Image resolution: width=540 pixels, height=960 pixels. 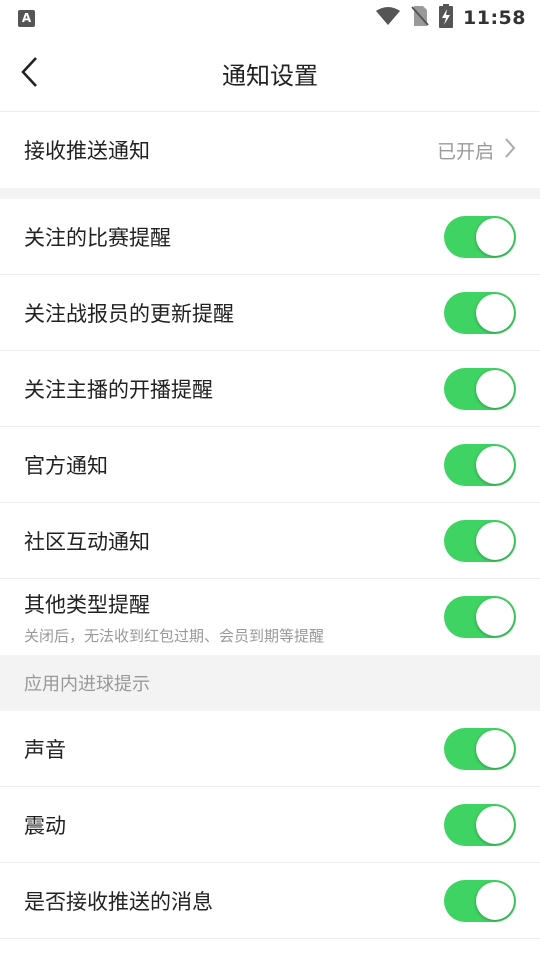 I want to click on notification-row: 官方通知, so click(x=270, y=465).